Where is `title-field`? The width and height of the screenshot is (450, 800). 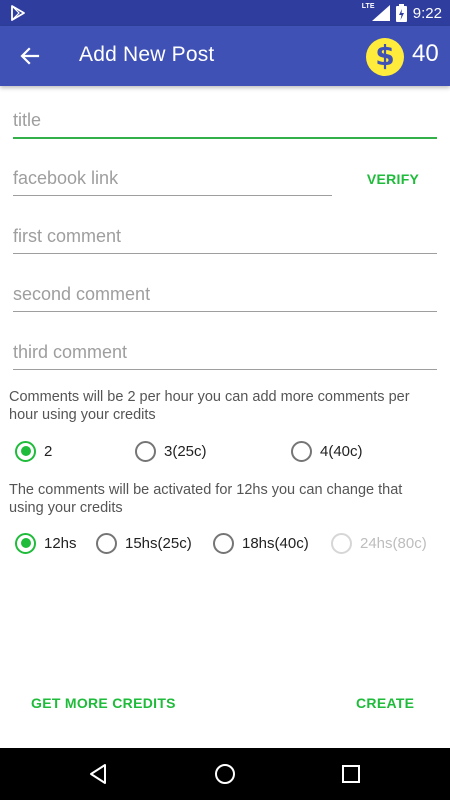
title-field is located at coordinates (225, 124).